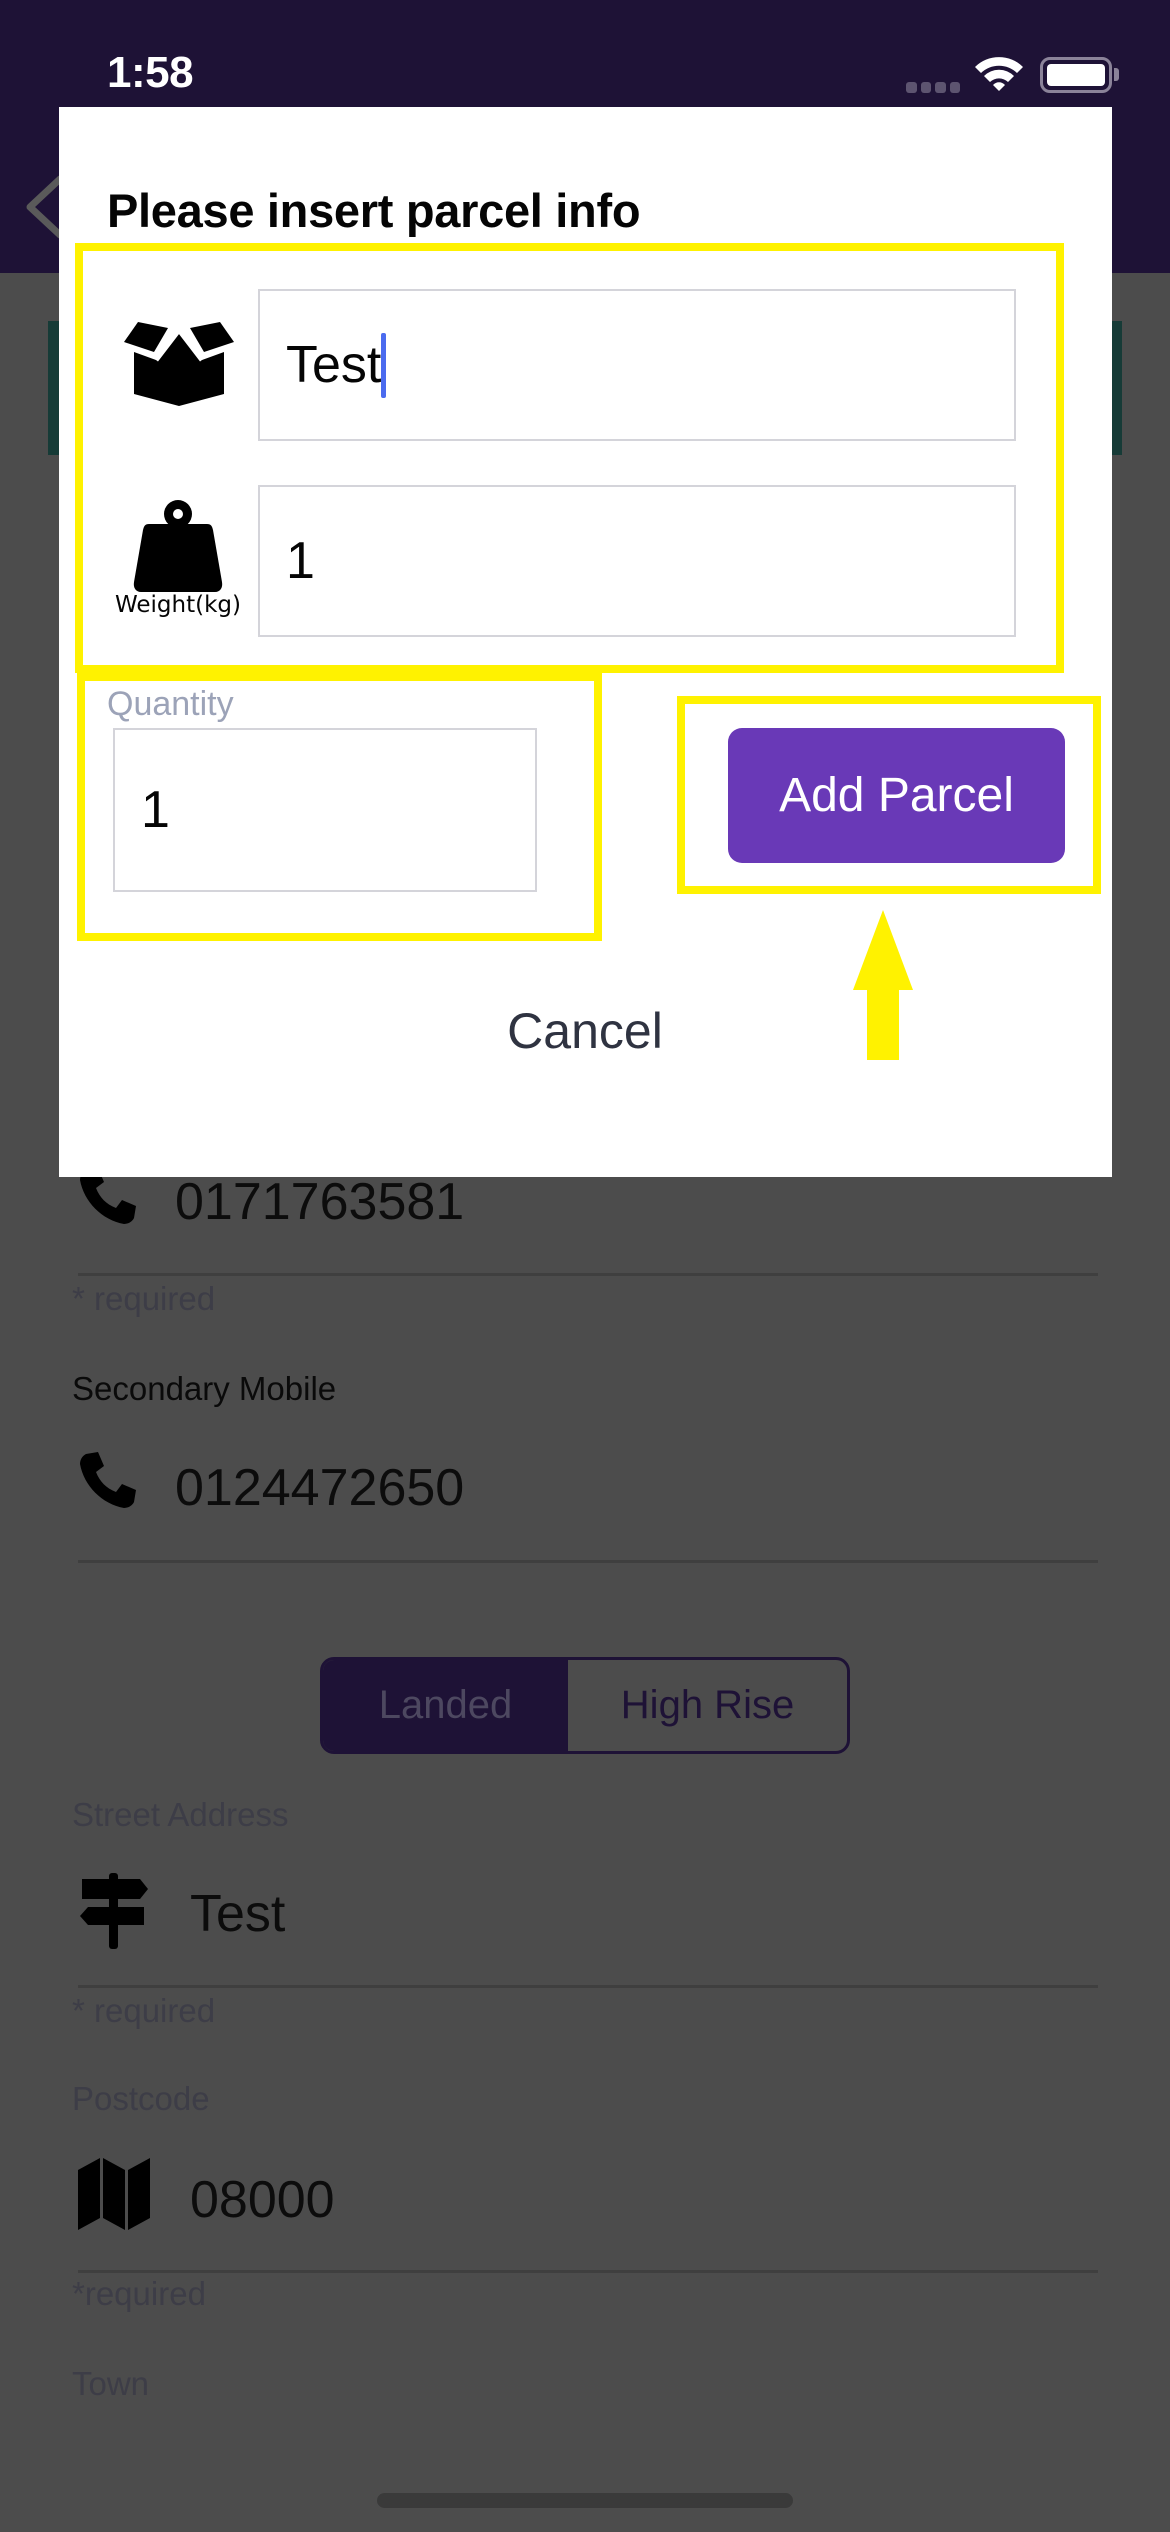 The image size is (1170, 2532). Describe the element at coordinates (139, 2293) in the screenshot. I see `postcode-hint: *required` at that location.